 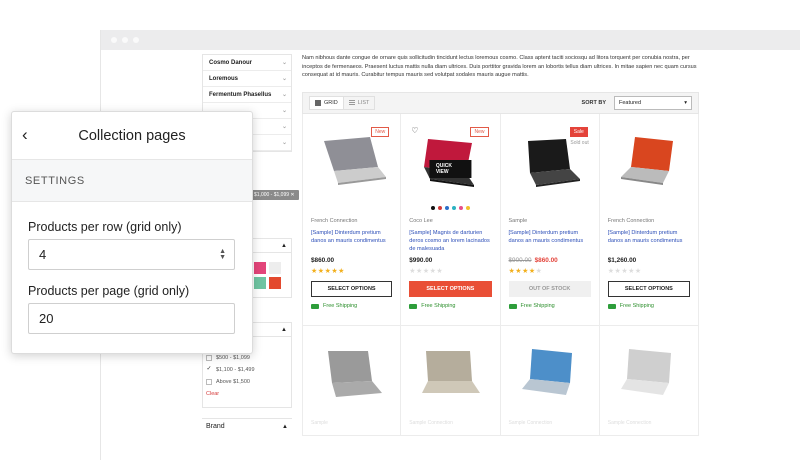 What do you see at coordinates (230, 382) in the screenshot?
I see `price-option: Above $1,500` at bounding box center [230, 382].